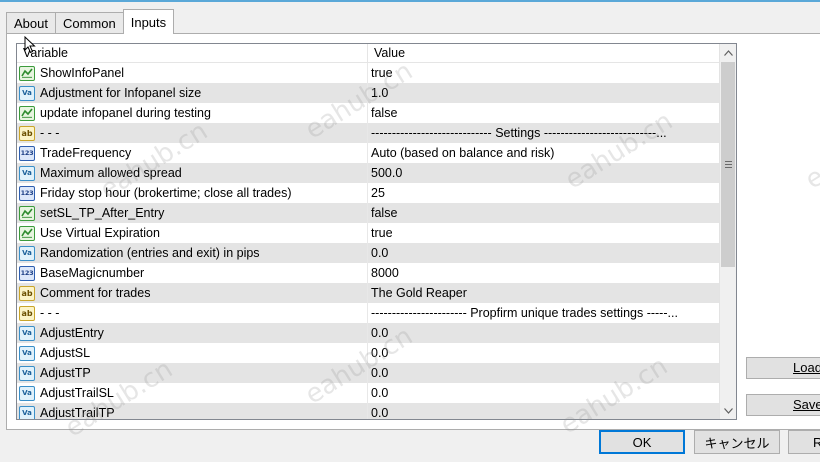 The width and height of the screenshot is (820, 462). Describe the element at coordinates (192, 133) in the screenshot. I see `variable-cell: ab - - -` at that location.